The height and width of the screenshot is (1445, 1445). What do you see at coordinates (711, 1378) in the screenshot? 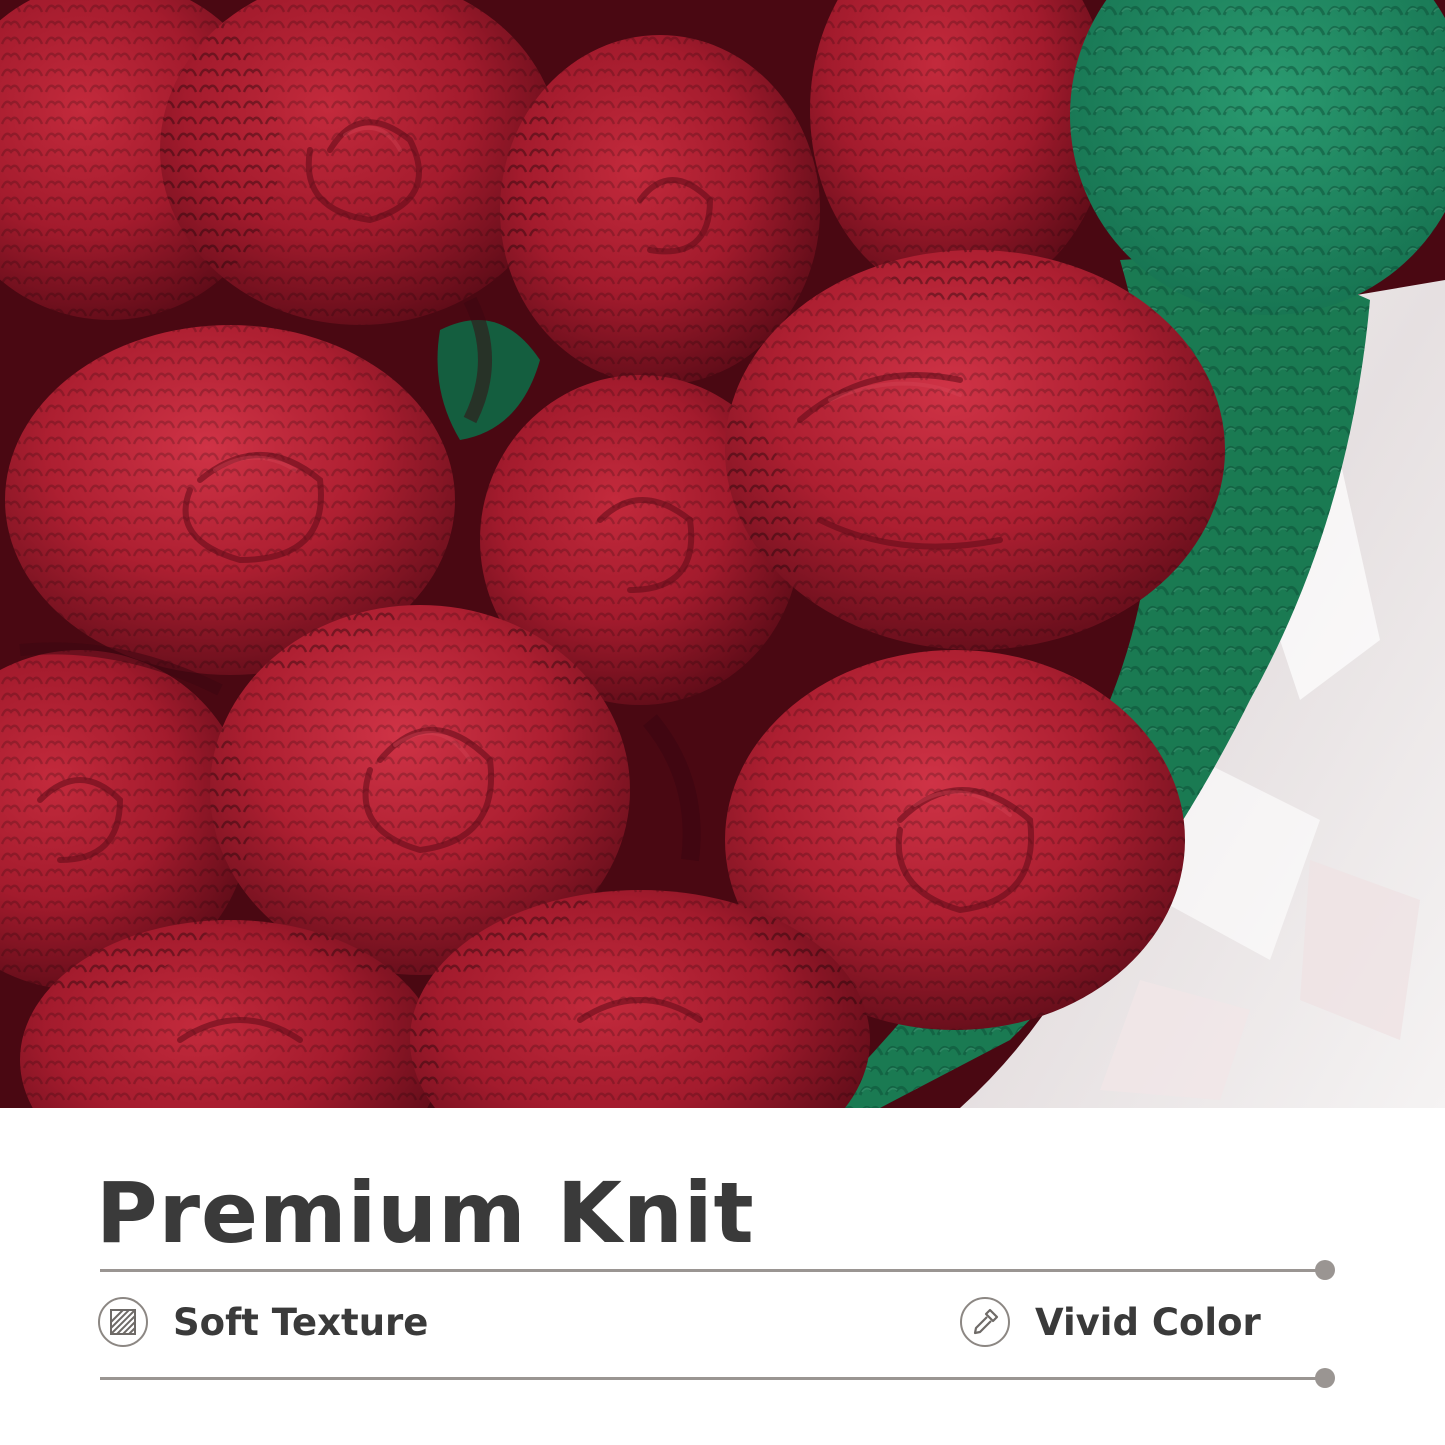
I see `bottom-divider` at bounding box center [711, 1378].